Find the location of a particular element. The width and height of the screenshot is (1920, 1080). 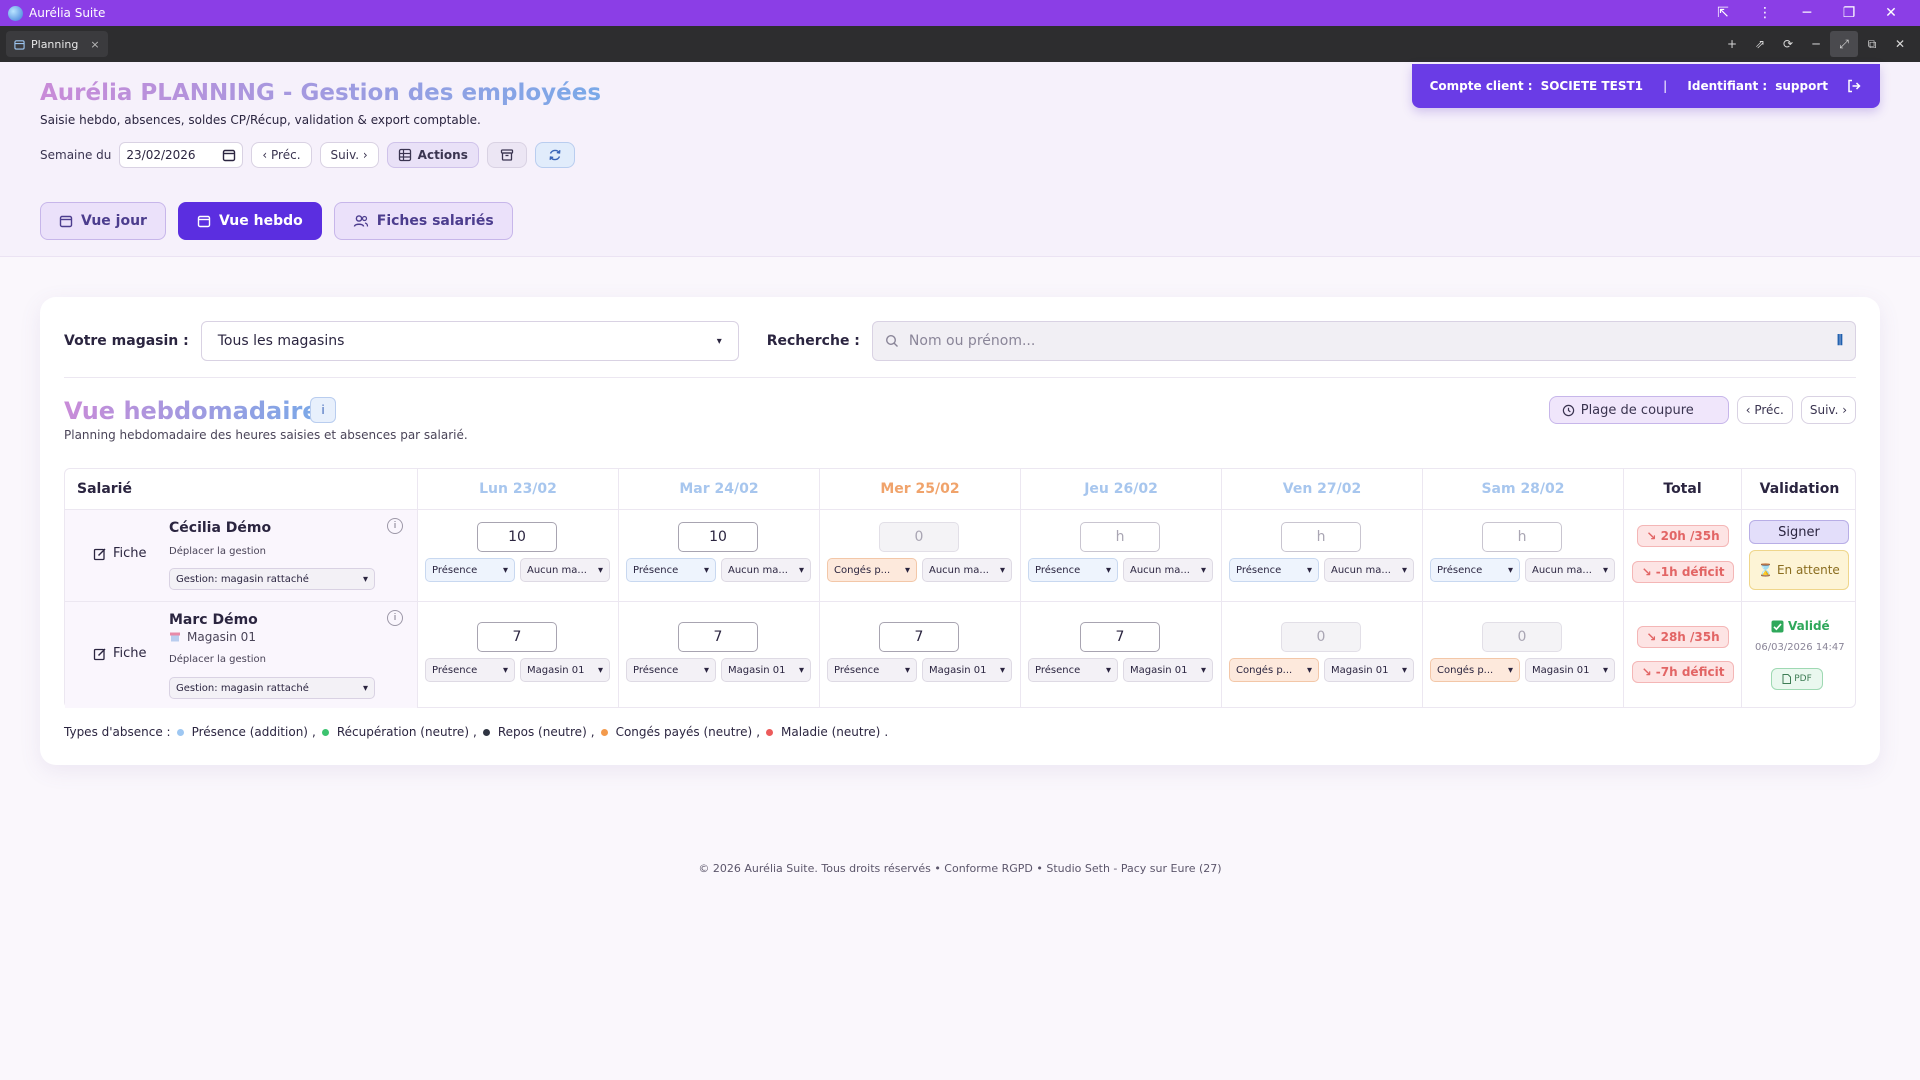

reload-icon: ⟳ is located at coordinates (1788, 44).